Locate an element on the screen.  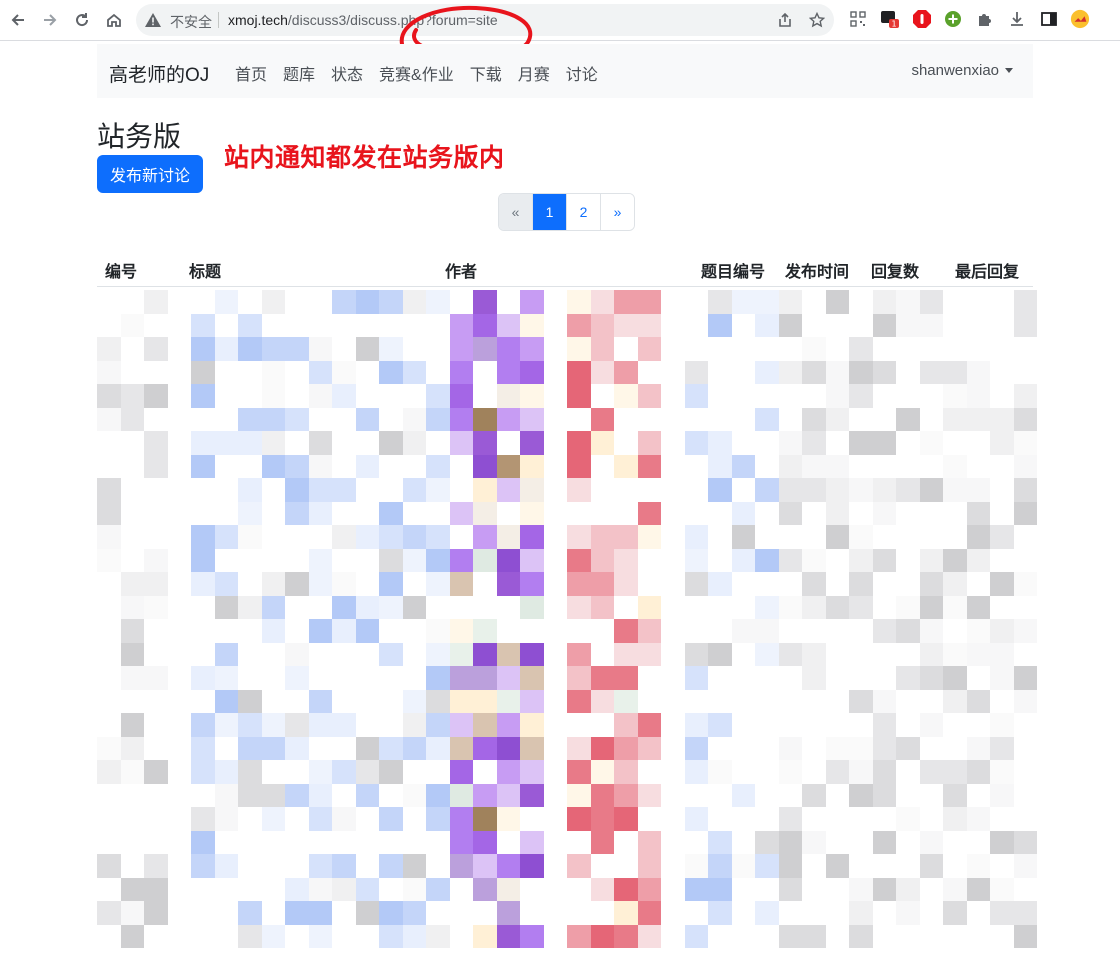
forward-arrow-icon is located at coordinates (50, 20).